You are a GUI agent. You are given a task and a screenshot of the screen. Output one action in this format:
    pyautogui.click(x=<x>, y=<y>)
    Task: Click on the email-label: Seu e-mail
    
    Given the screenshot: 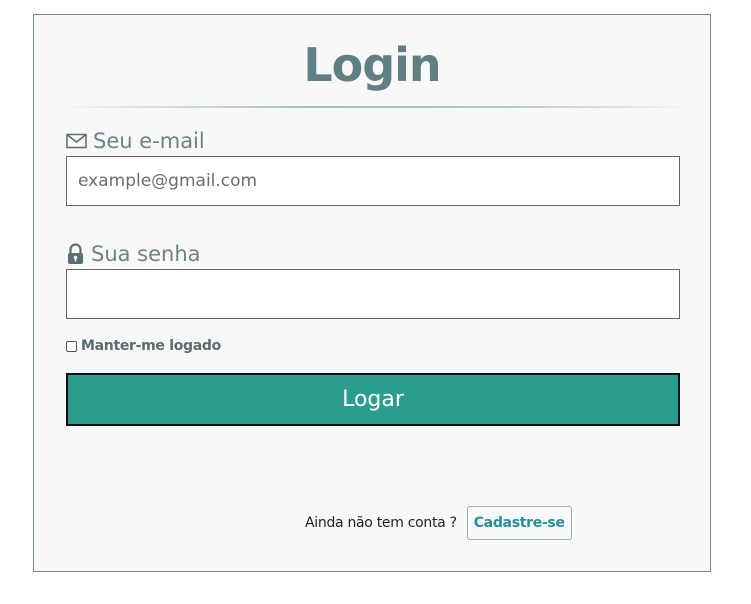 What is the action you would take?
    pyautogui.click(x=135, y=141)
    